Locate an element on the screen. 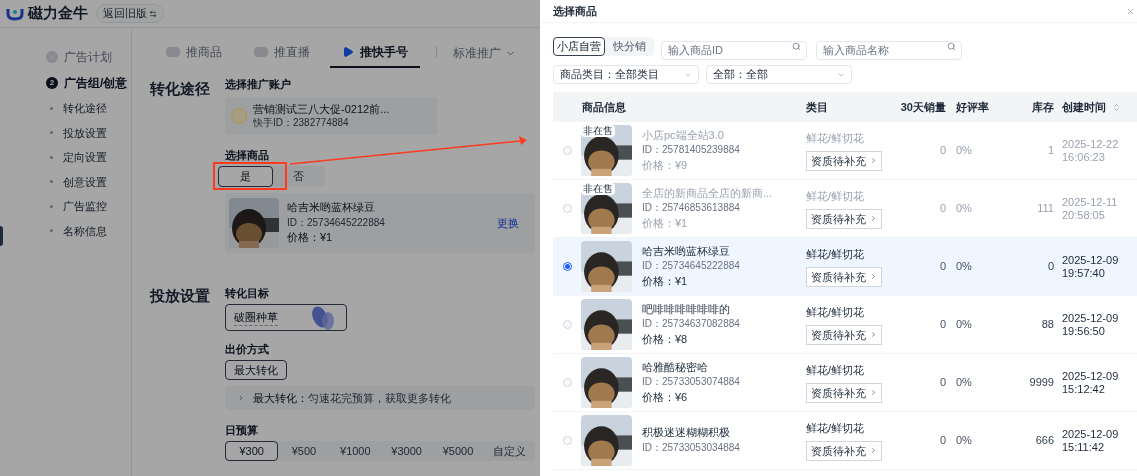 Image resolution: width=1137 pixels, height=476 pixels. budget-option: ¥1000 is located at coordinates (355, 451).